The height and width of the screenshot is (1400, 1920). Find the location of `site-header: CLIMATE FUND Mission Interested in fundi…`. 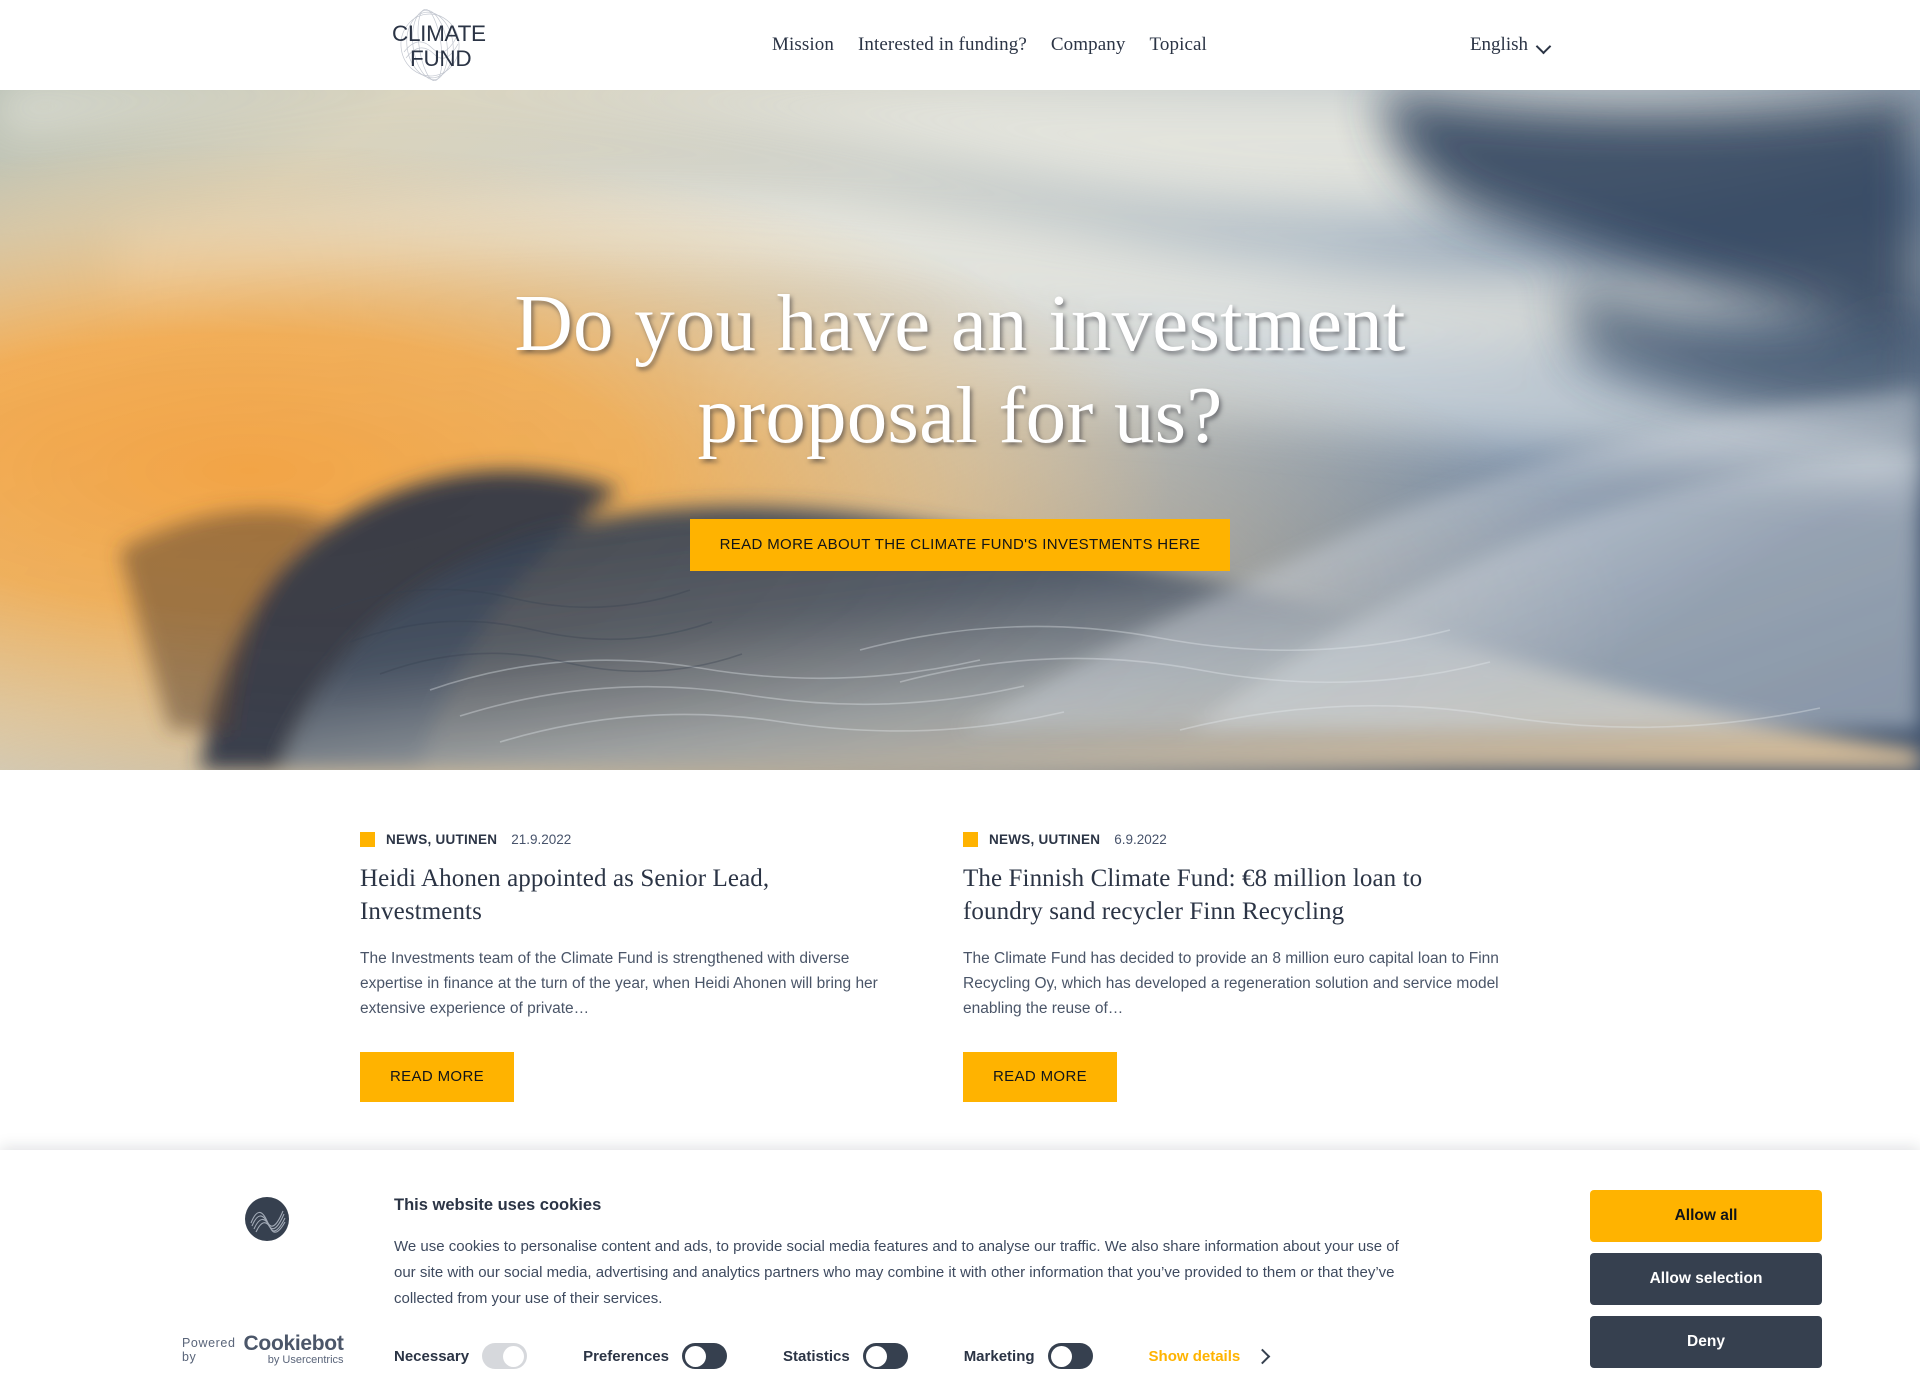

site-header: CLIMATE FUND Mission Interested in fundi… is located at coordinates (960, 45).